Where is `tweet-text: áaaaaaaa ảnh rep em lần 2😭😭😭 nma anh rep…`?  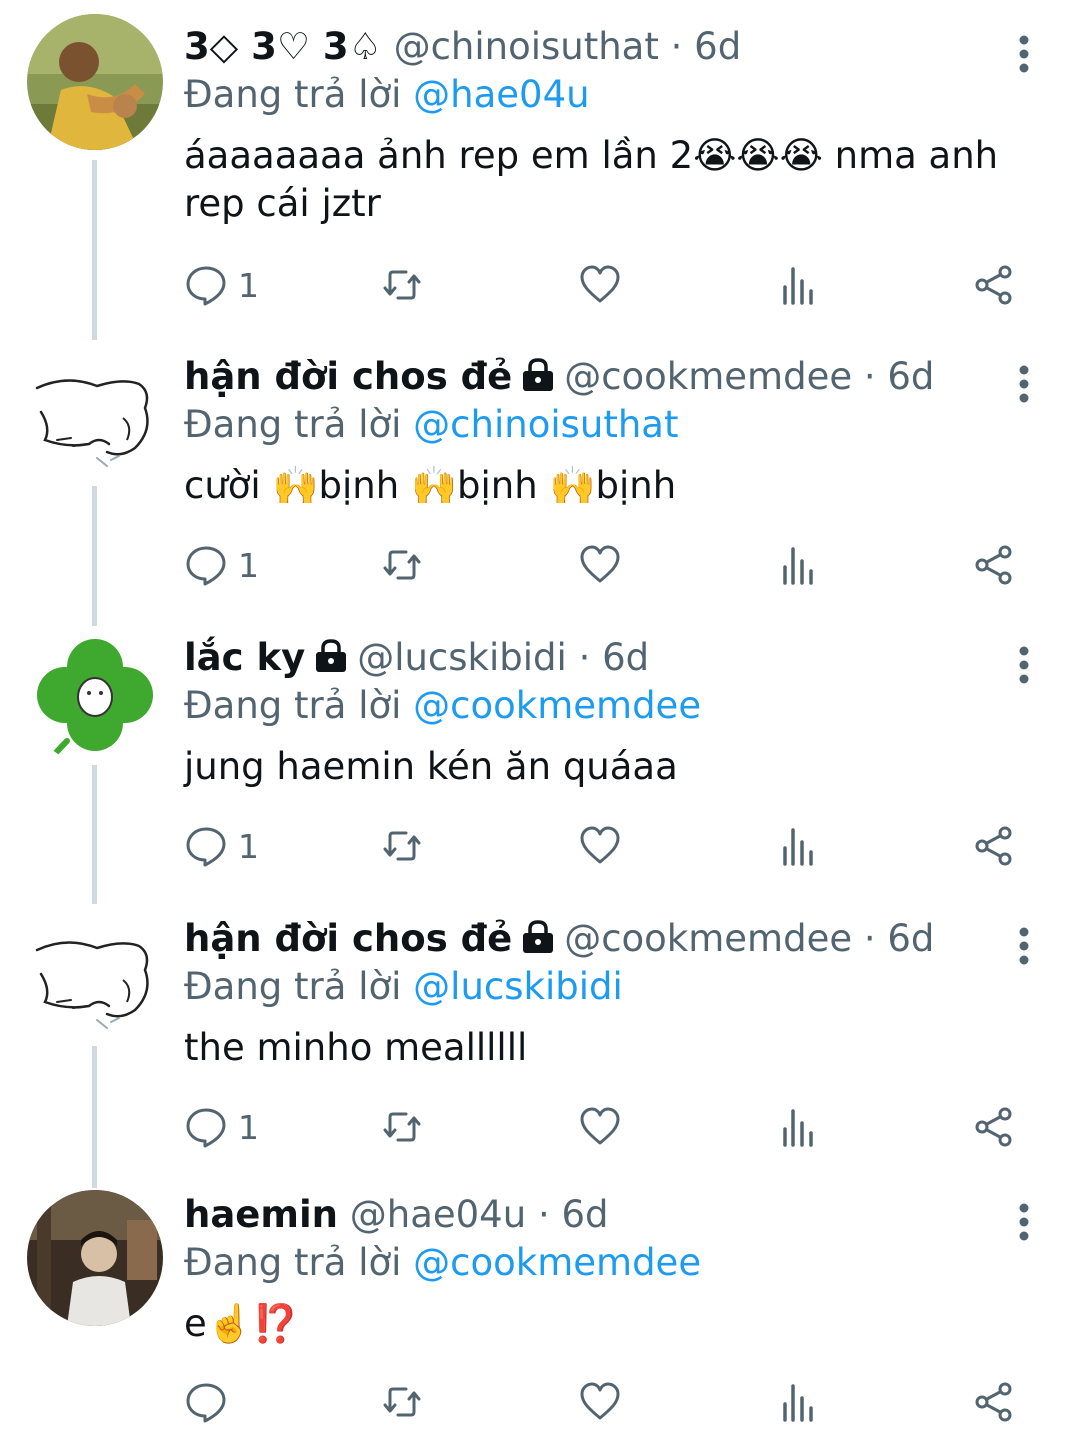
tweet-text: áaaaaaaa ảnh rep em lần 2😭😭😭 nma anh rep… is located at coordinates (591, 179).